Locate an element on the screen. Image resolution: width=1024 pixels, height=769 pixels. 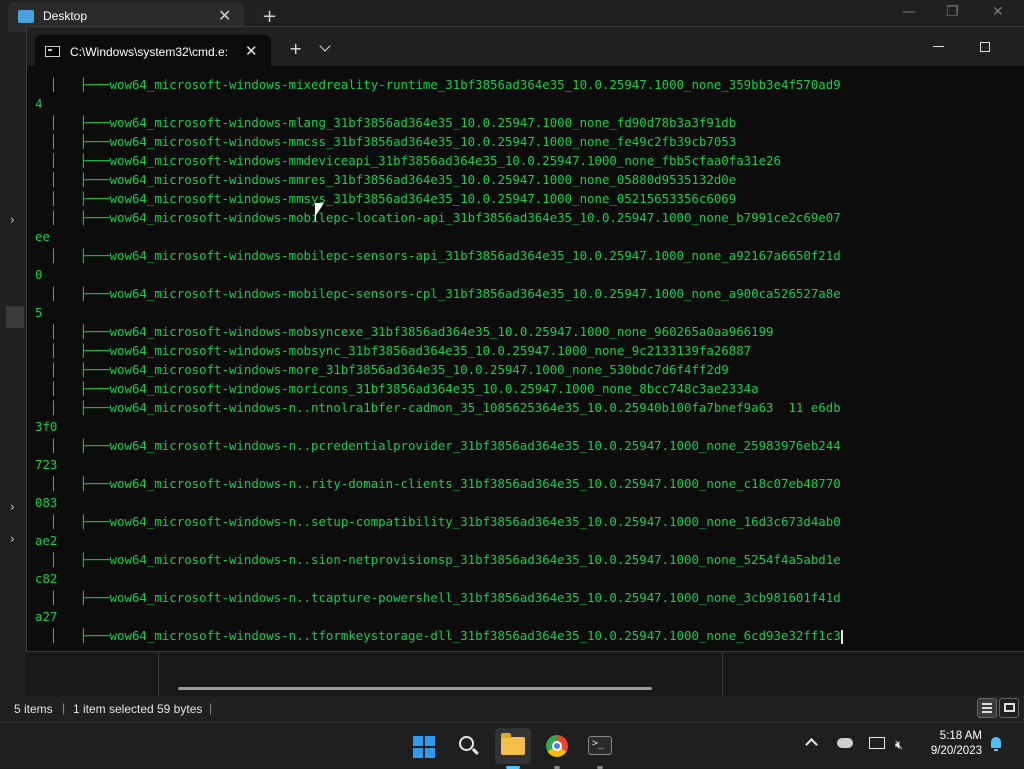
terminal-tab-cmd: C:\Windows\system32\cmd.e: ✕ is located at coordinates (153, 50).